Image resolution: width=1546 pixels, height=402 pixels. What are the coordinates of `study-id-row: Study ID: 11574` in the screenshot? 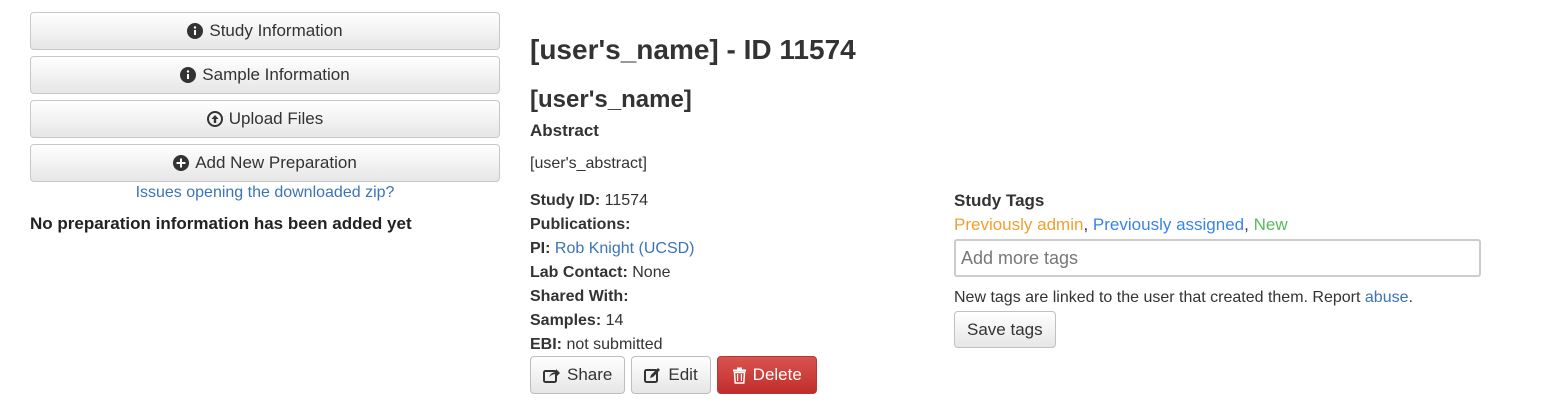 It's located at (589, 200).